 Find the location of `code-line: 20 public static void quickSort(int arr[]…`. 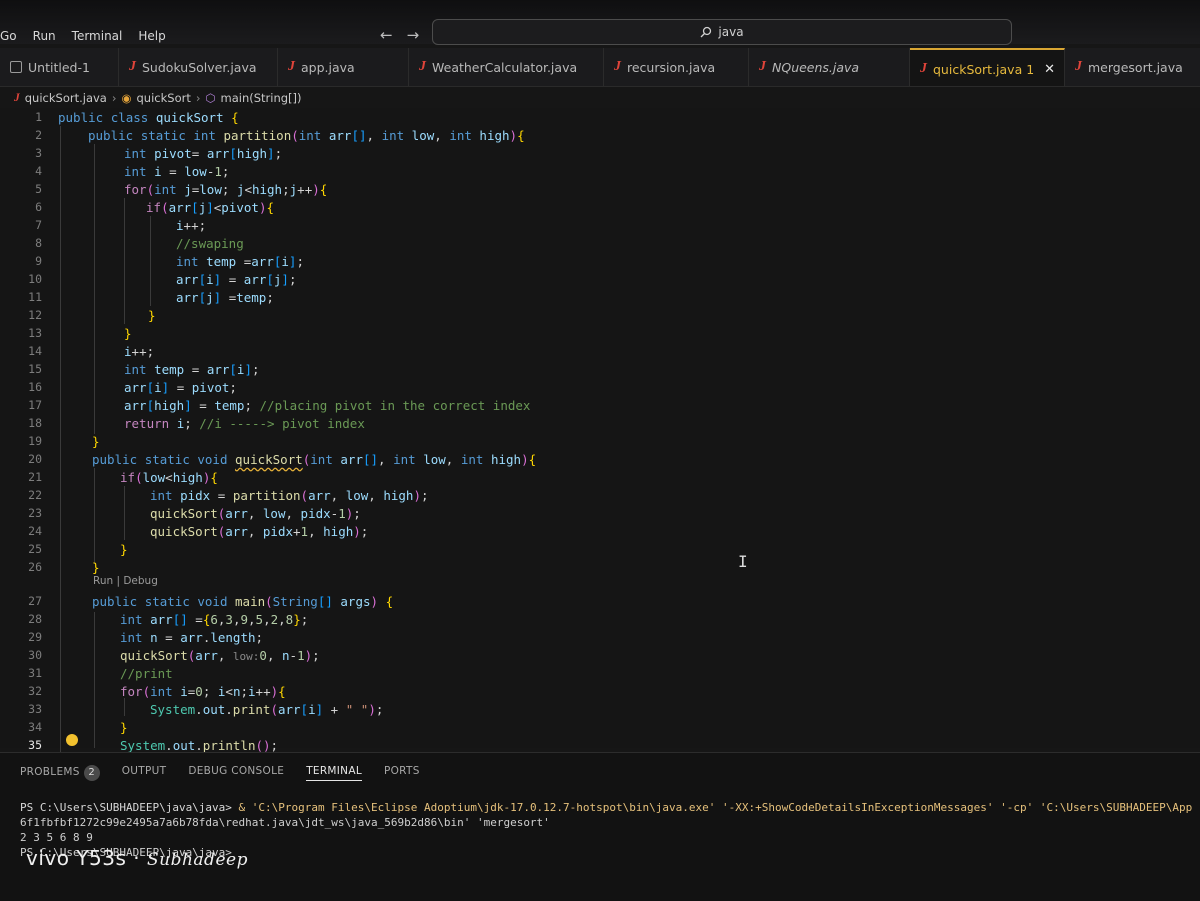

code-line: 20 public static void quickSort(int arr[]… is located at coordinates (600, 459).